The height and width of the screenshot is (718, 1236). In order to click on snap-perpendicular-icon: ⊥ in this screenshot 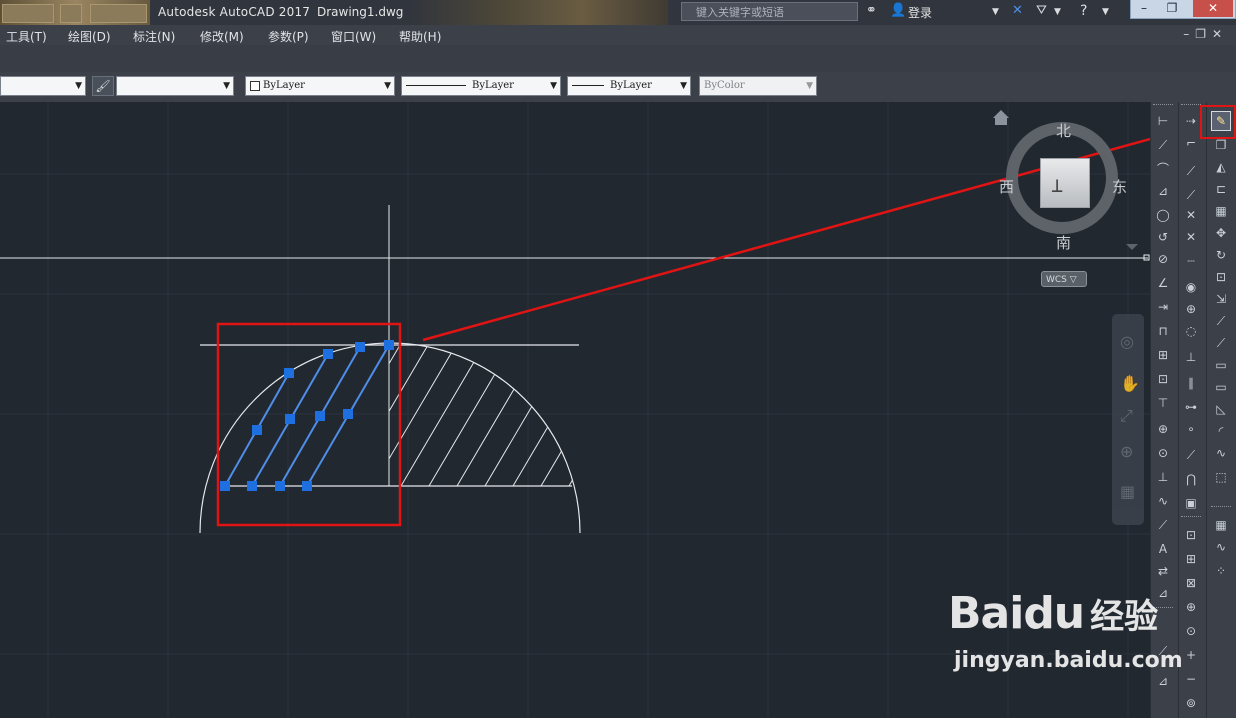, I will do `click(1191, 357)`.